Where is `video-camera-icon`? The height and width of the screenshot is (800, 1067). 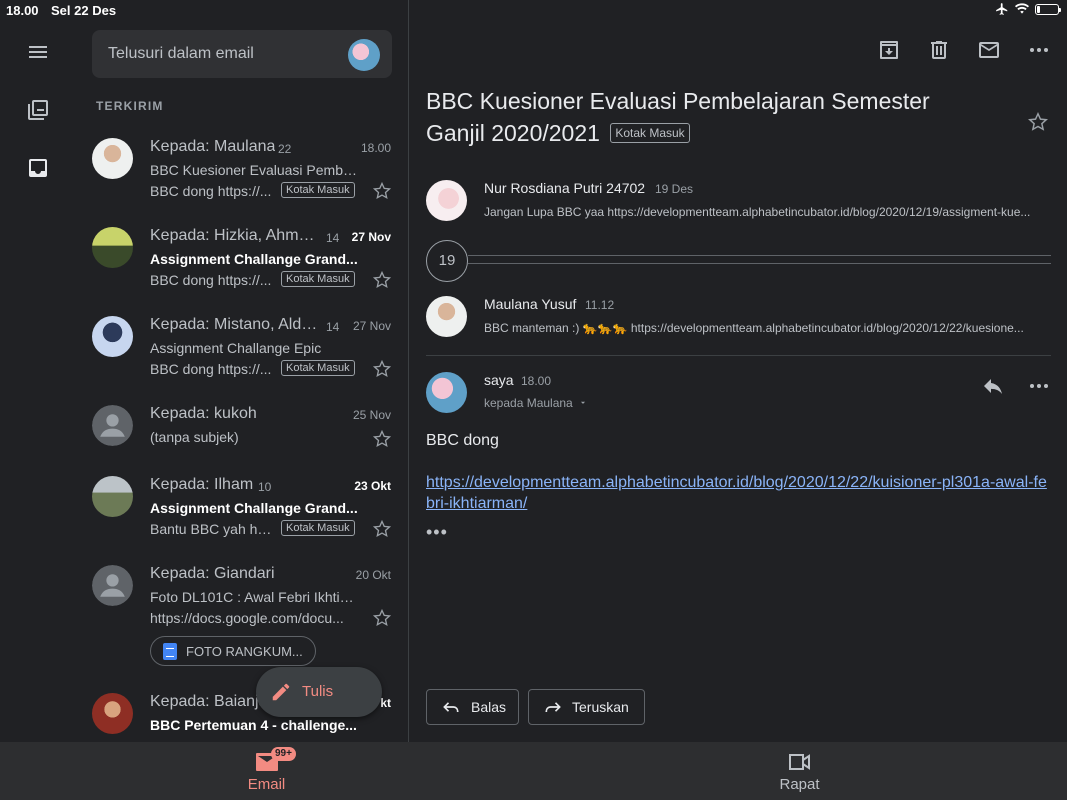
video-camera-icon is located at coordinates (799, 762).